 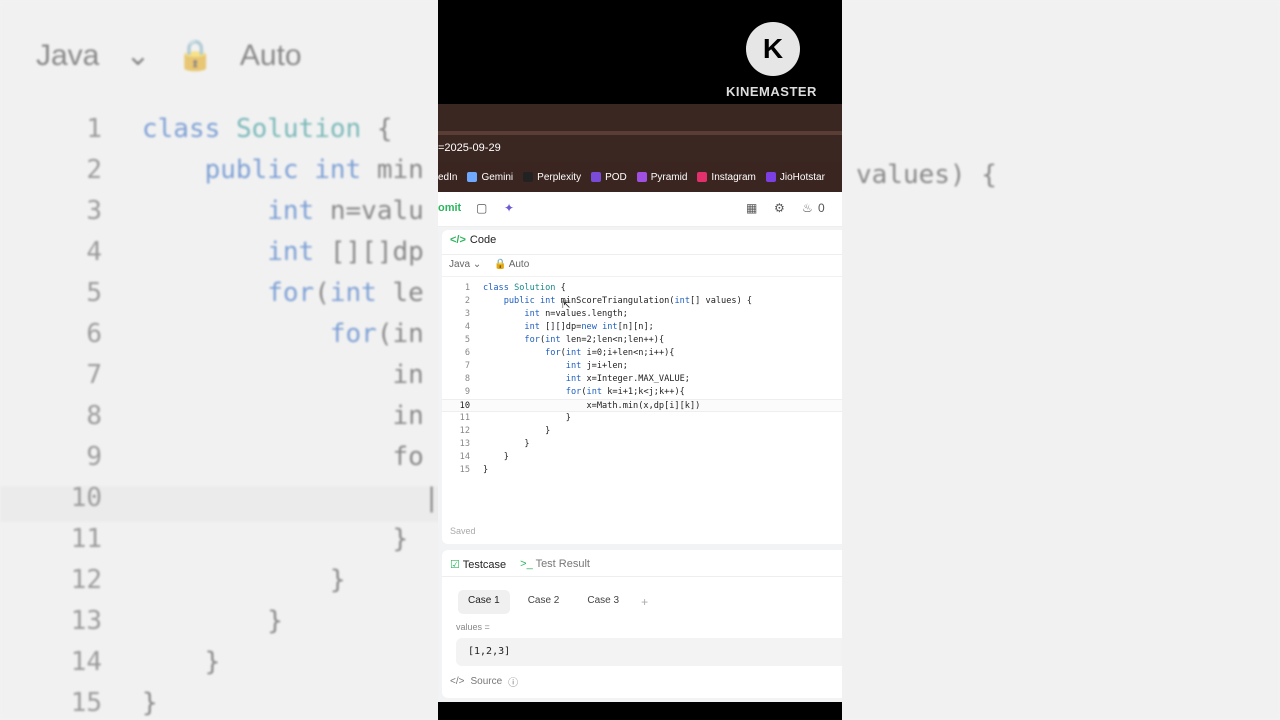 I want to click on bg-code-line: 1 class Solution {, so click(x=239, y=129).